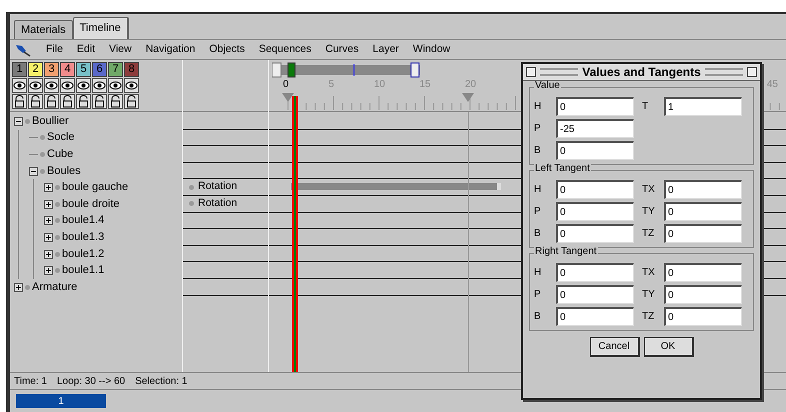 The width and height of the screenshot is (786, 412). I want to click on tree-item: Socle, so click(61, 138).